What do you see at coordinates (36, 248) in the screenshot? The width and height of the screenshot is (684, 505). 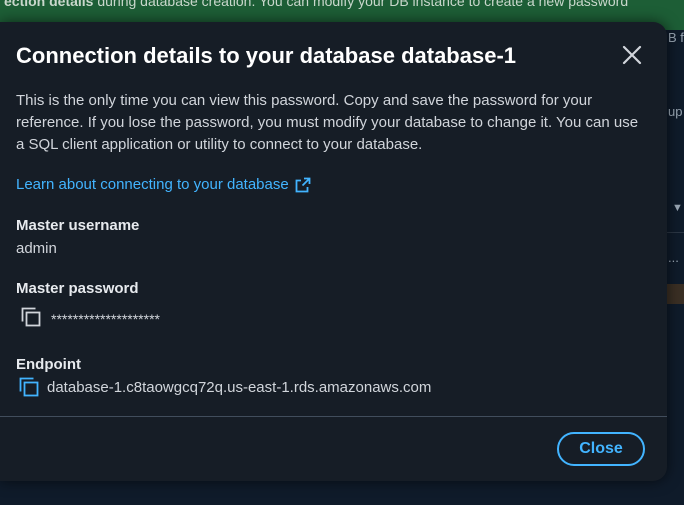 I see `master-username-value: admin` at bounding box center [36, 248].